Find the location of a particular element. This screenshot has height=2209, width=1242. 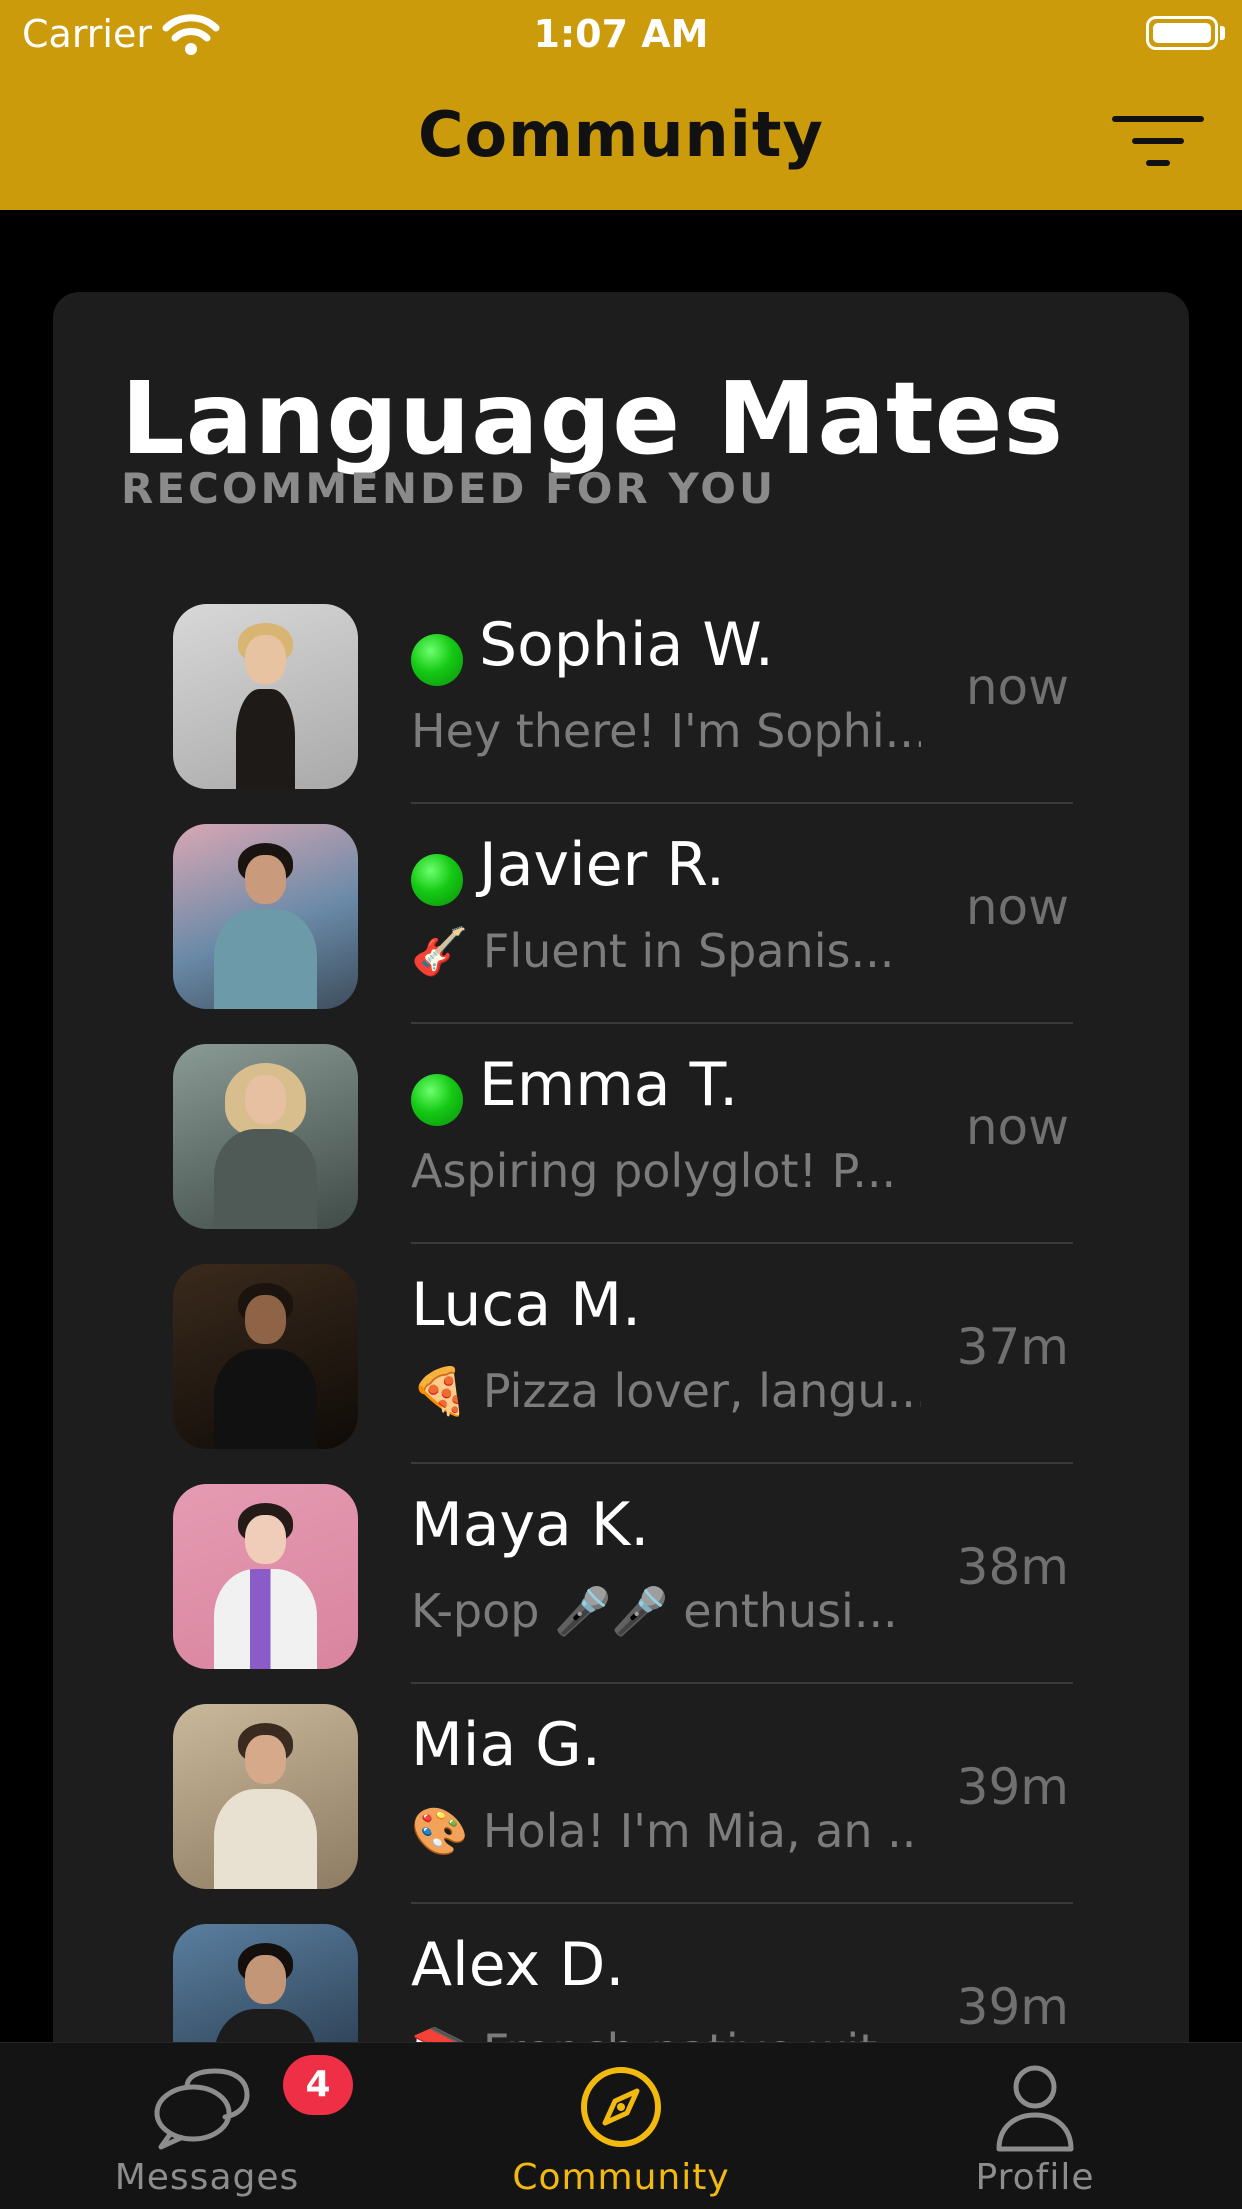

tab-label: Community is located at coordinates (621, 2177).